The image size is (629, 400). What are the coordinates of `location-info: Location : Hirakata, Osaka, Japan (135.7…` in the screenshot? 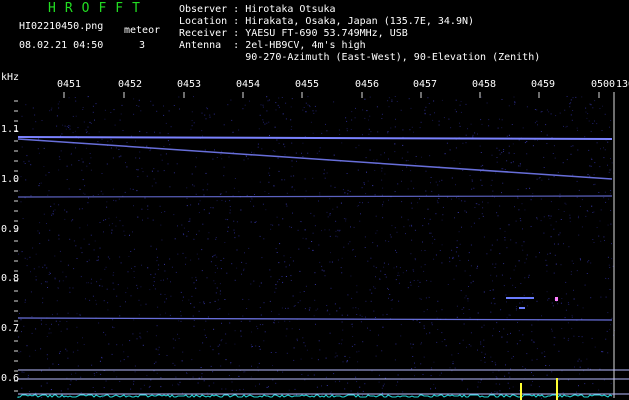 It's located at (327, 21).